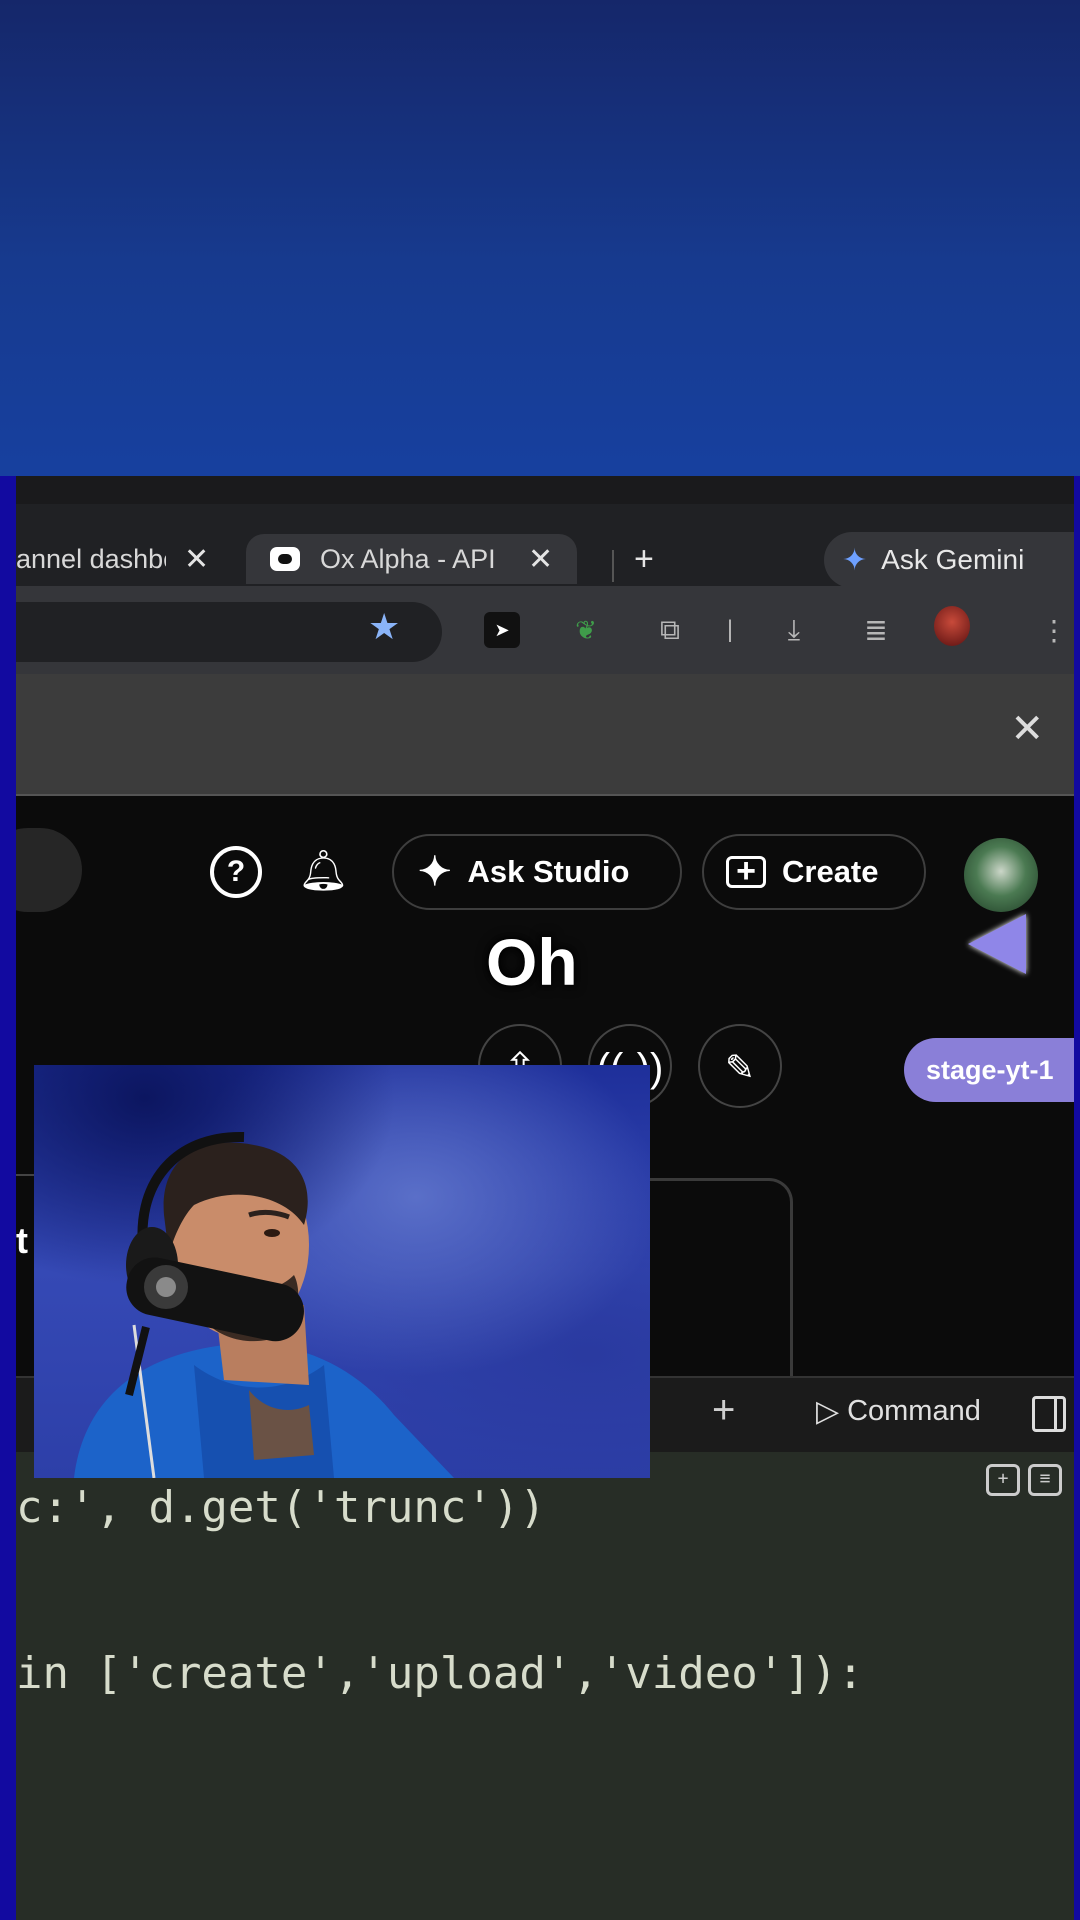 Image resolution: width=1080 pixels, height=1920 pixels. What do you see at coordinates (384, 627) in the screenshot?
I see `bookmark-star-icon: ★` at bounding box center [384, 627].